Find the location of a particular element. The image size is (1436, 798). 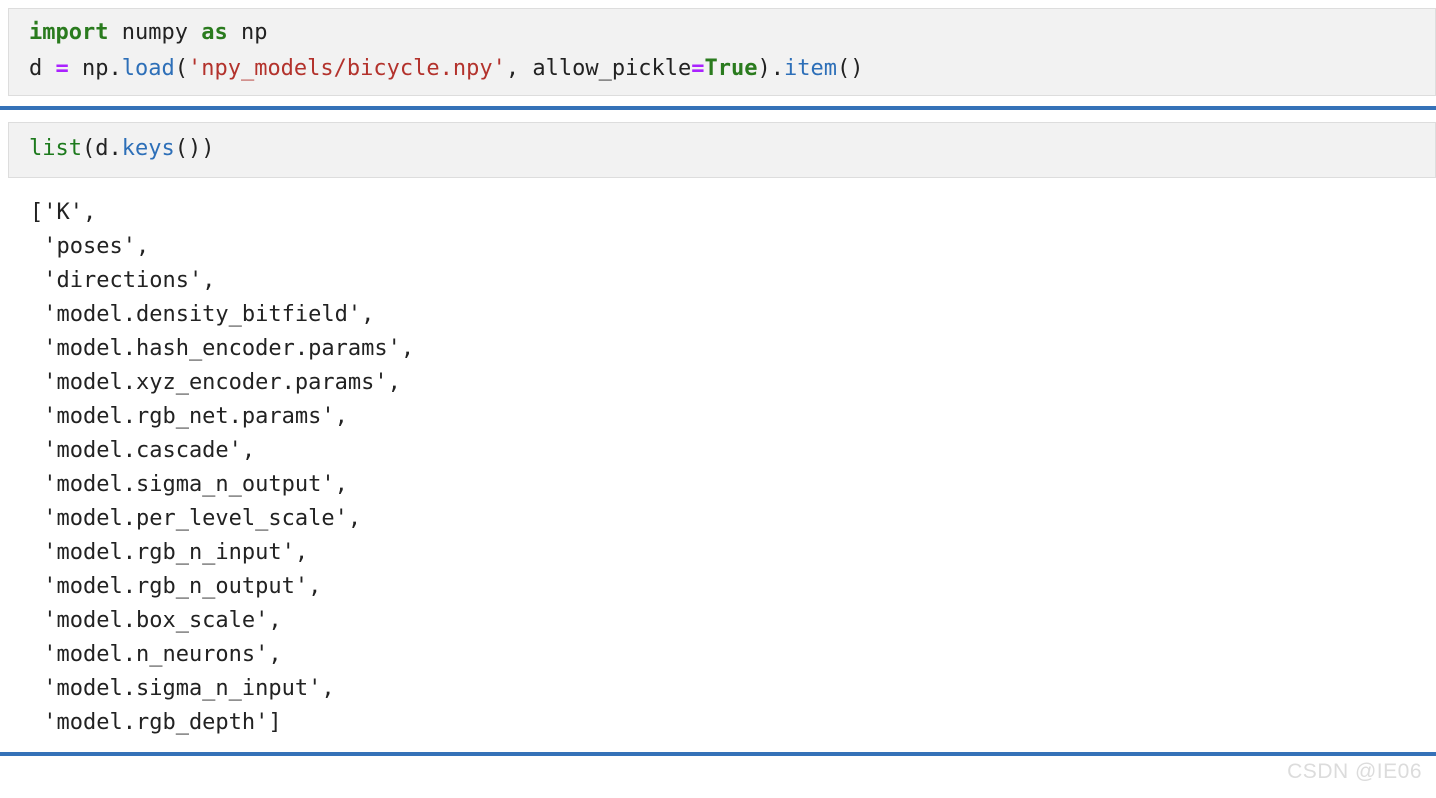

output-line: 'model.rgb_net.params', is located at coordinates (189, 416).